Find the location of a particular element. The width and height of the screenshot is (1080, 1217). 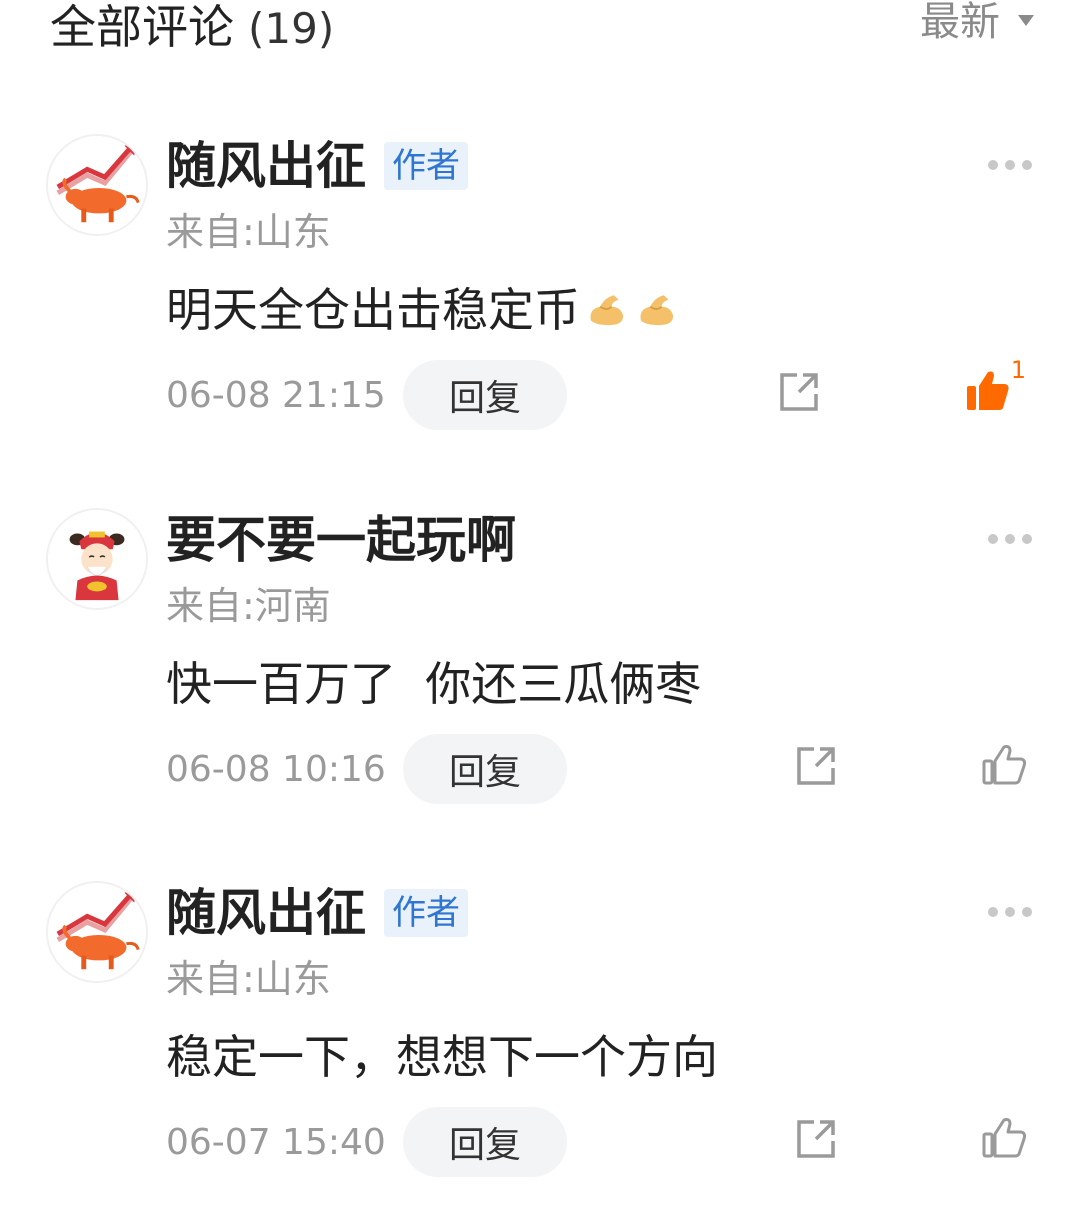

username: 要不要一起玩啊 is located at coordinates (341, 540).